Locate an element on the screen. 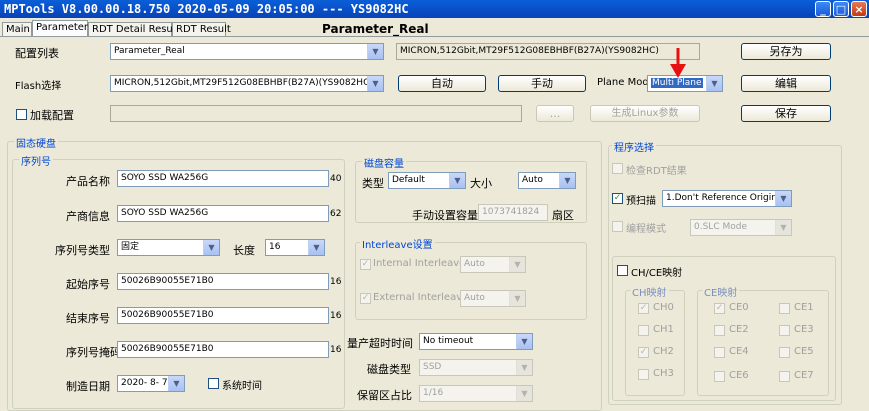 The height and width of the screenshot is (411, 869). length-select: 16 ▼ is located at coordinates (295, 247).